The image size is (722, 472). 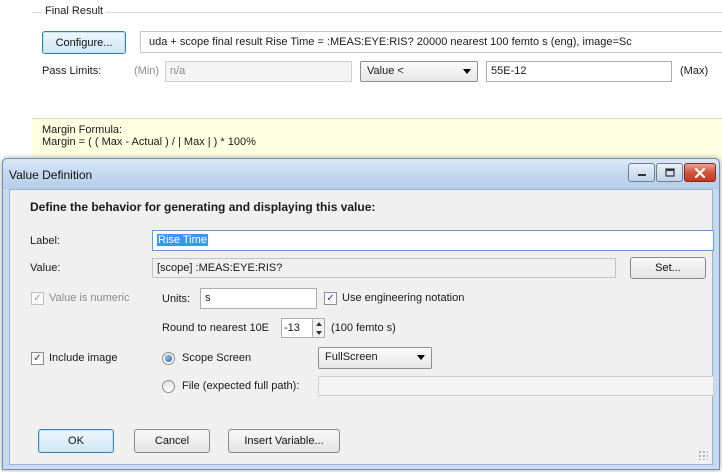 I want to click on round-exponent-input: -13, so click(x=298, y=328).